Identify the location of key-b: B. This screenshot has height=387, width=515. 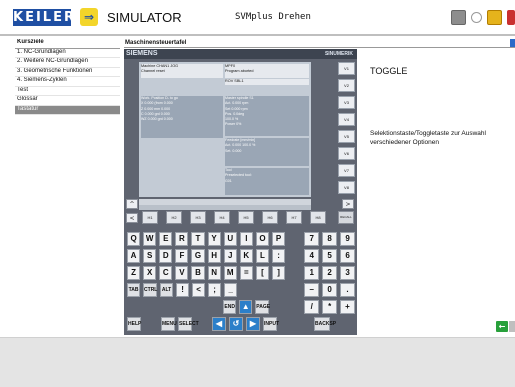
(198, 273).